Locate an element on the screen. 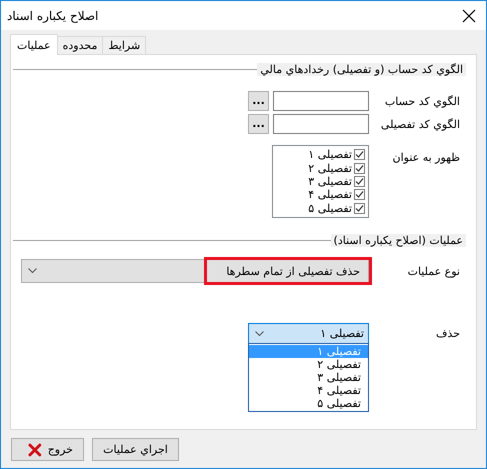 Image resolution: width=487 pixels, height=469 pixels. group-title: الگوي کد حساب (و تفصیلی) رخدادهاي مالي is located at coordinates (361, 69).